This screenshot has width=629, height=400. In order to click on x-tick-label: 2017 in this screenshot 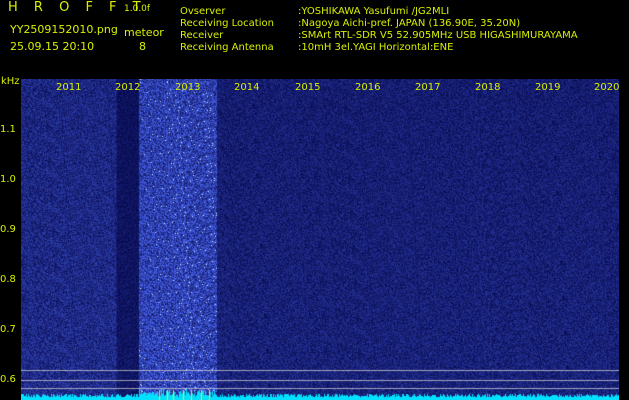, I will do `click(428, 87)`.